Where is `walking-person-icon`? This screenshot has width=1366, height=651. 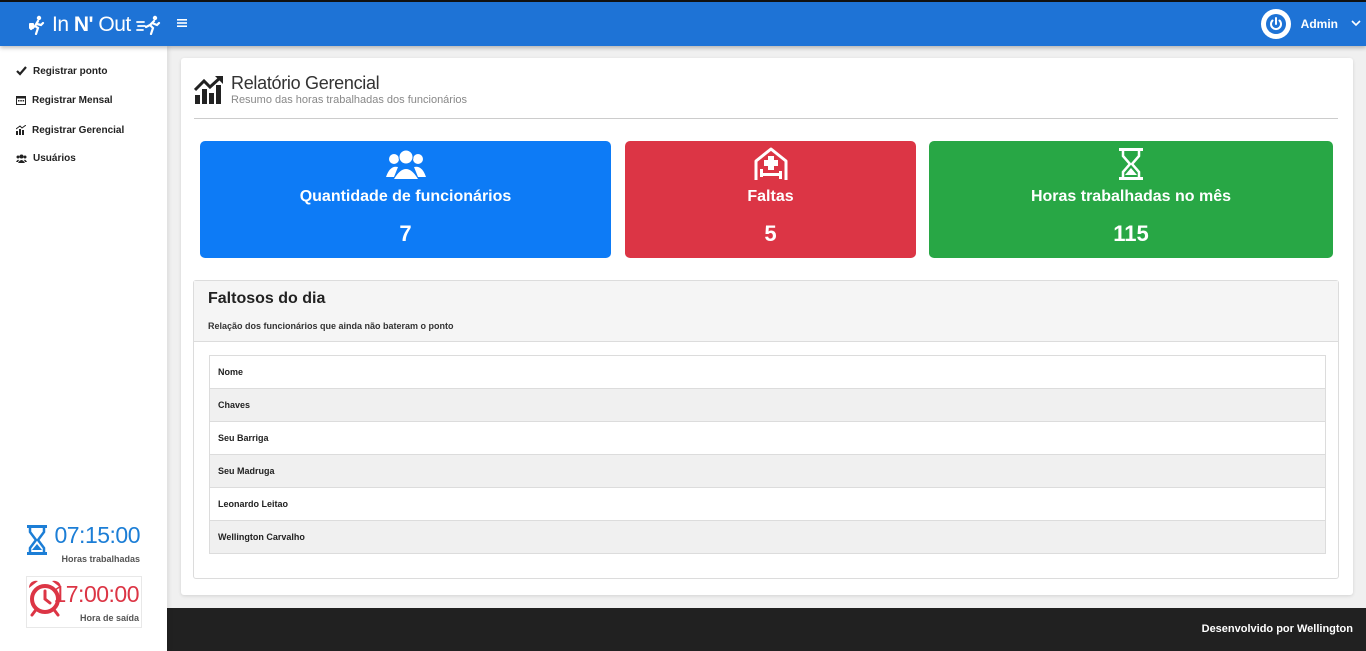
walking-person-icon is located at coordinates (37, 25).